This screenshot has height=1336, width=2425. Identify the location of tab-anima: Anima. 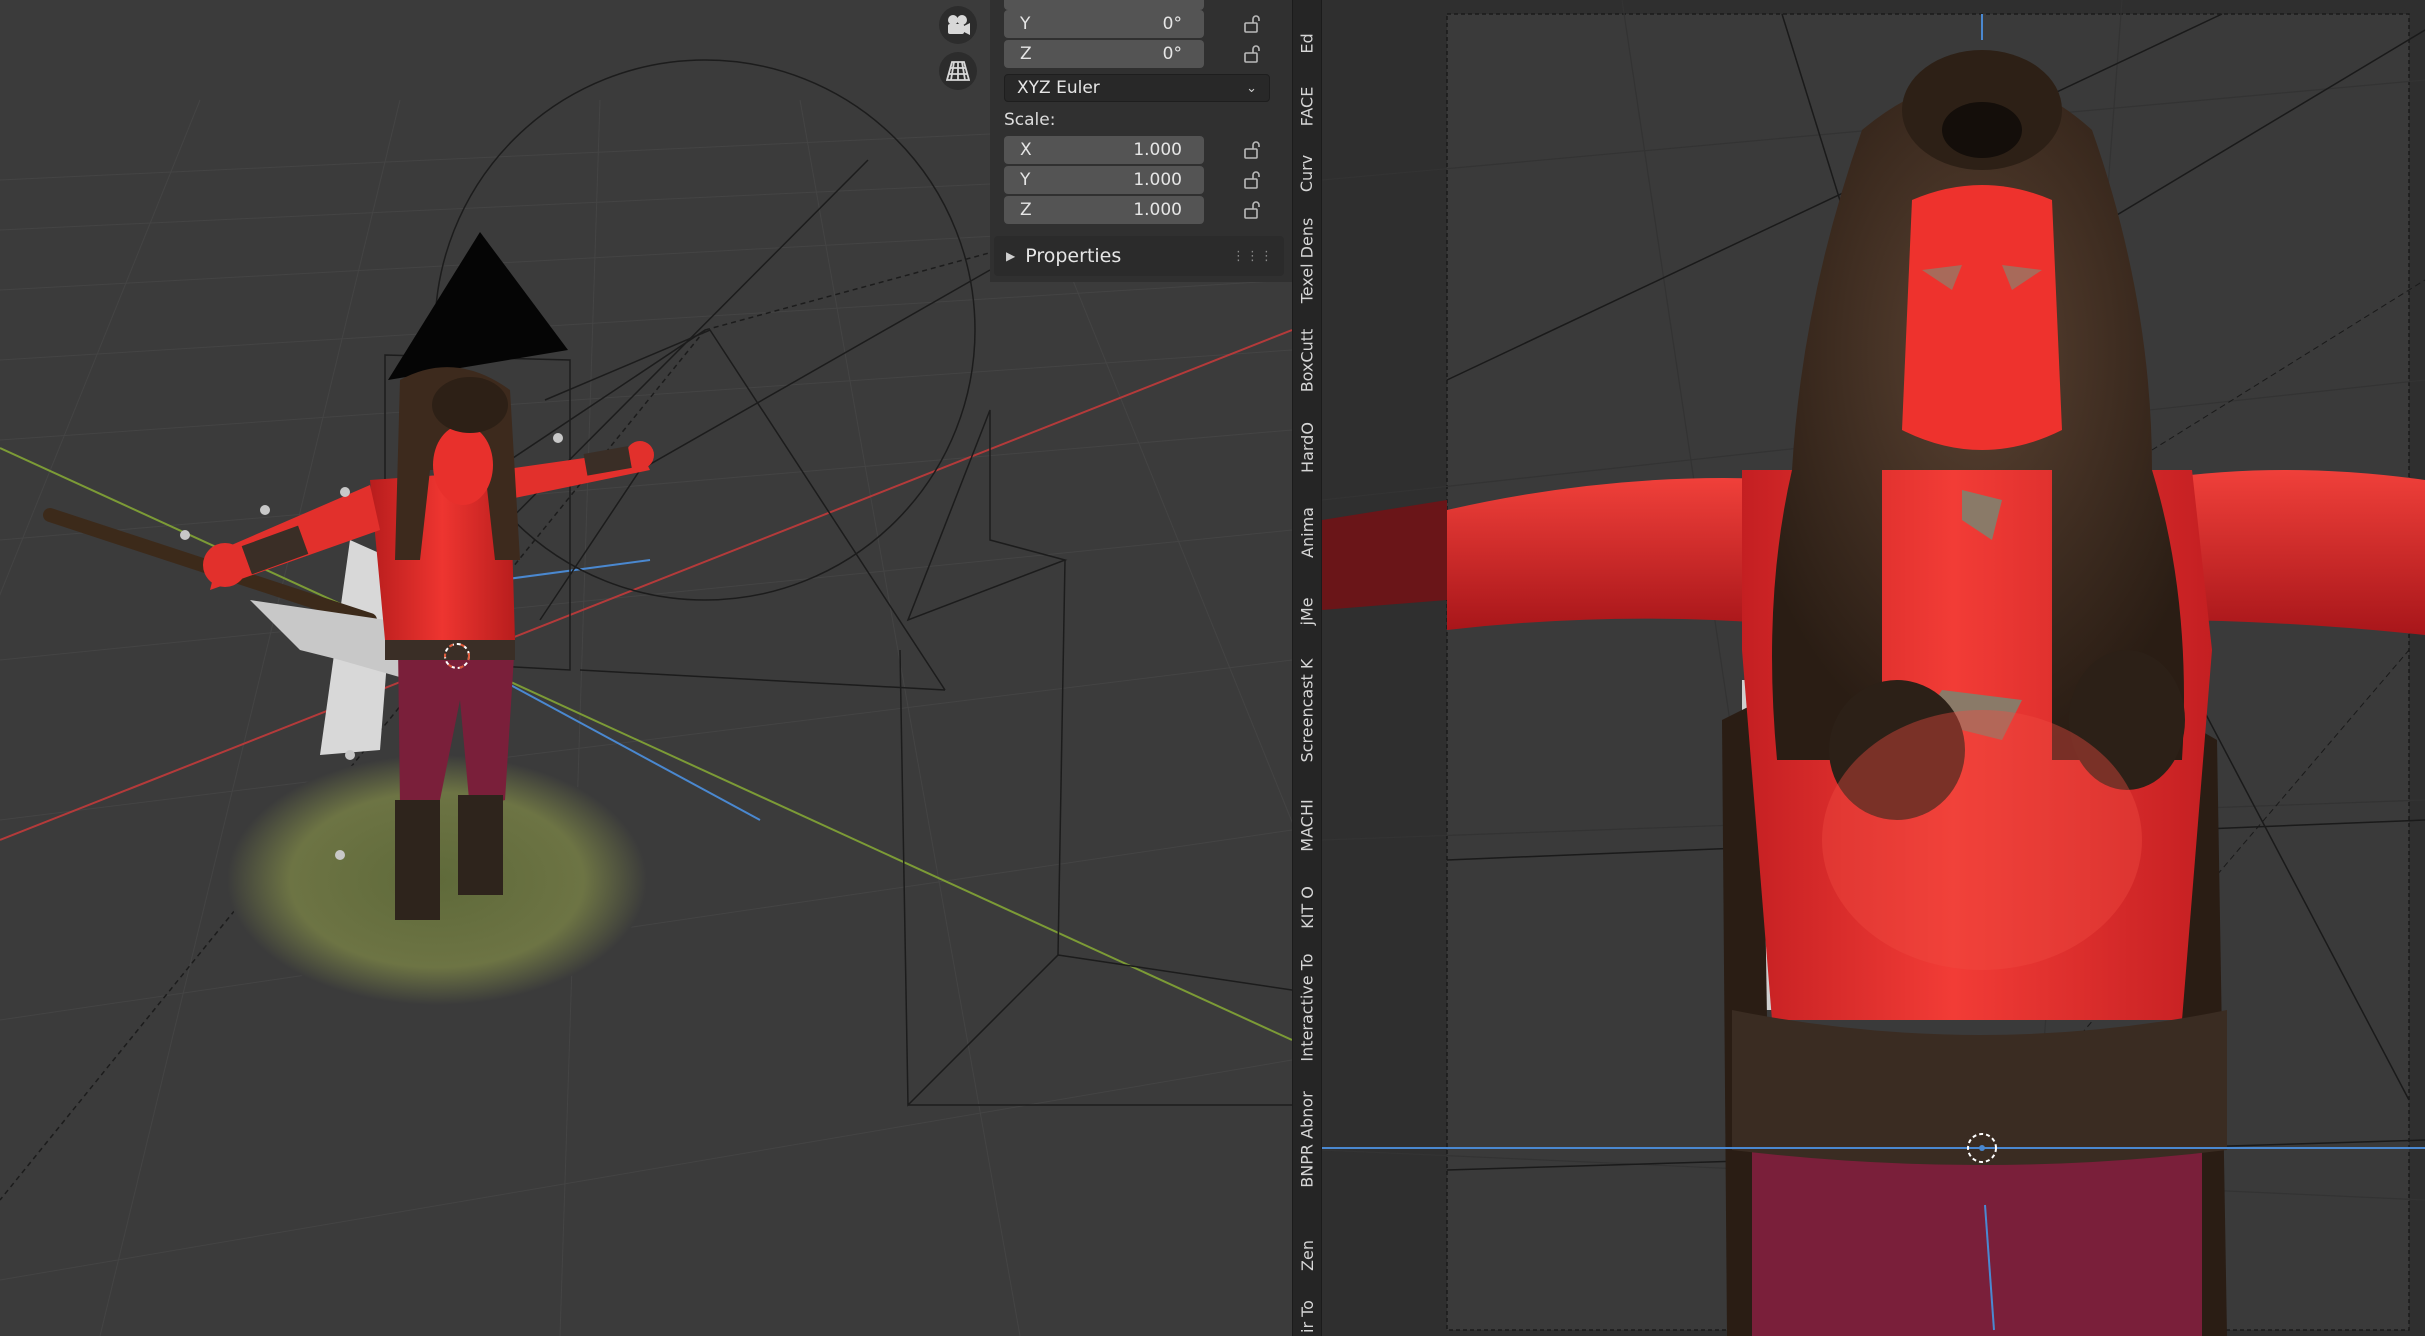
(1307, 532).